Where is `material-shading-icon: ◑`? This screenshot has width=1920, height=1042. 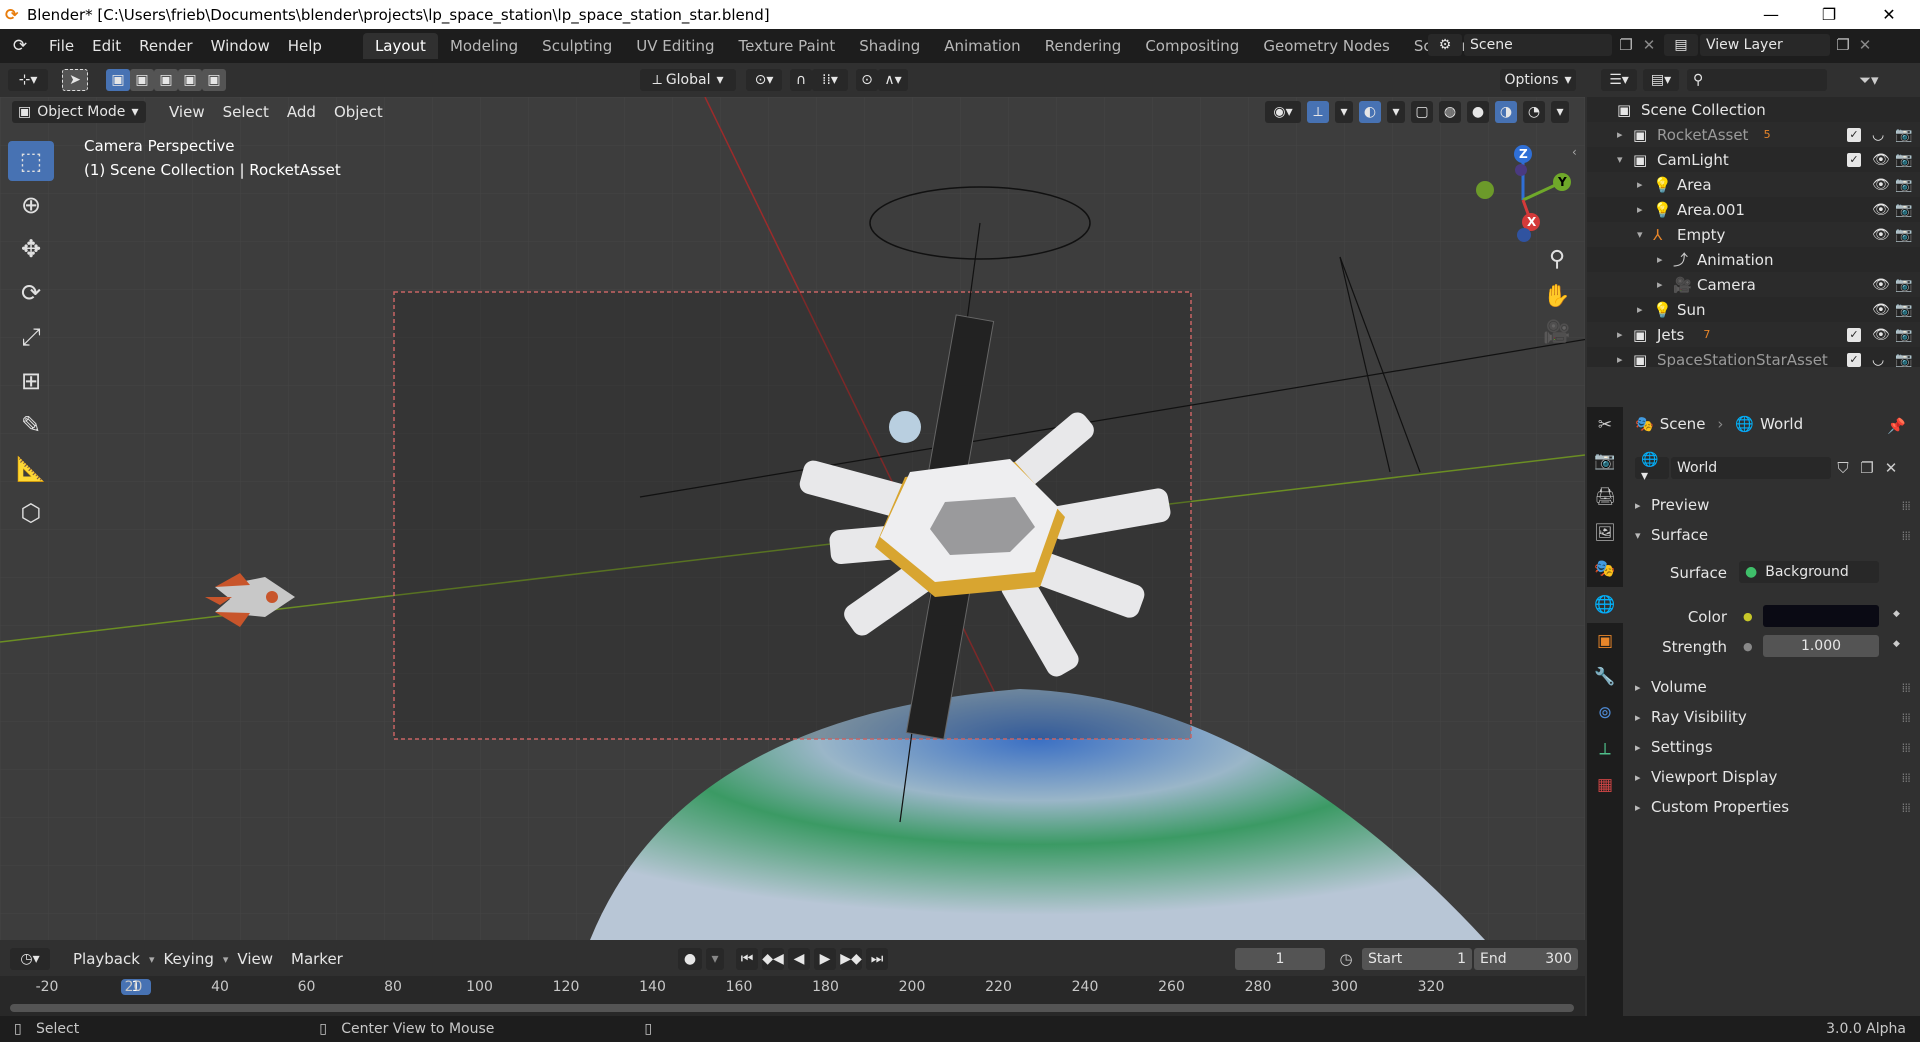
material-shading-icon: ◑ is located at coordinates (1506, 112).